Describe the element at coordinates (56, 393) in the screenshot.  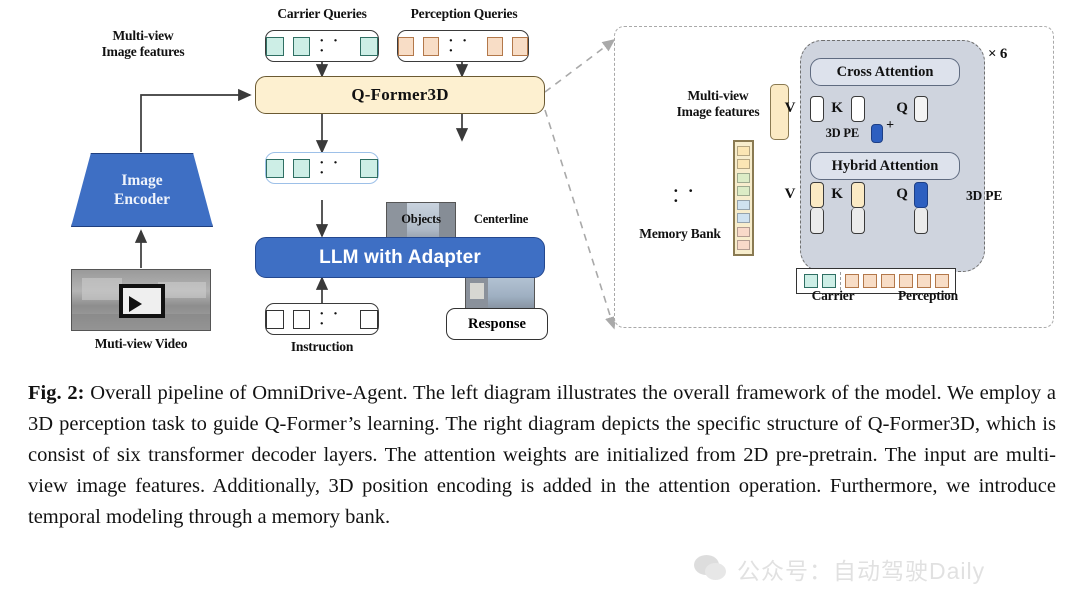
I see `caption-prefix: Fig. 2:` at that location.